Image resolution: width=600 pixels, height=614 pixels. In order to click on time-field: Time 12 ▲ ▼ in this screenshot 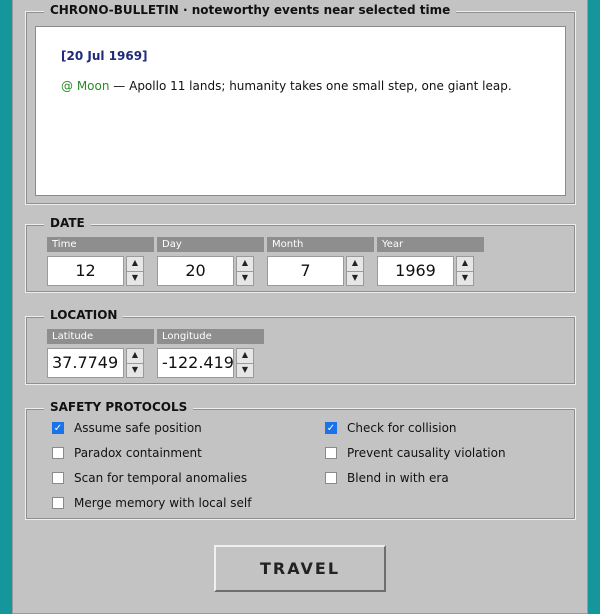, I will do `click(100, 261)`.